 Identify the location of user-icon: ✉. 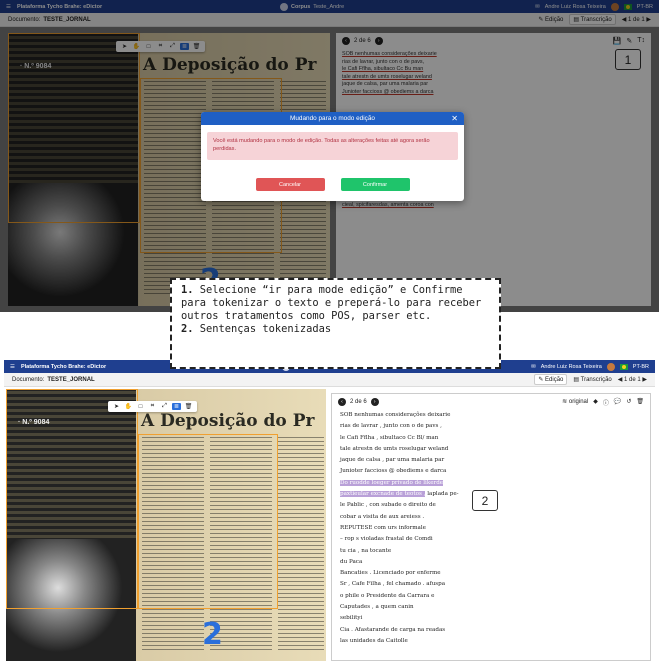
(533, 366).